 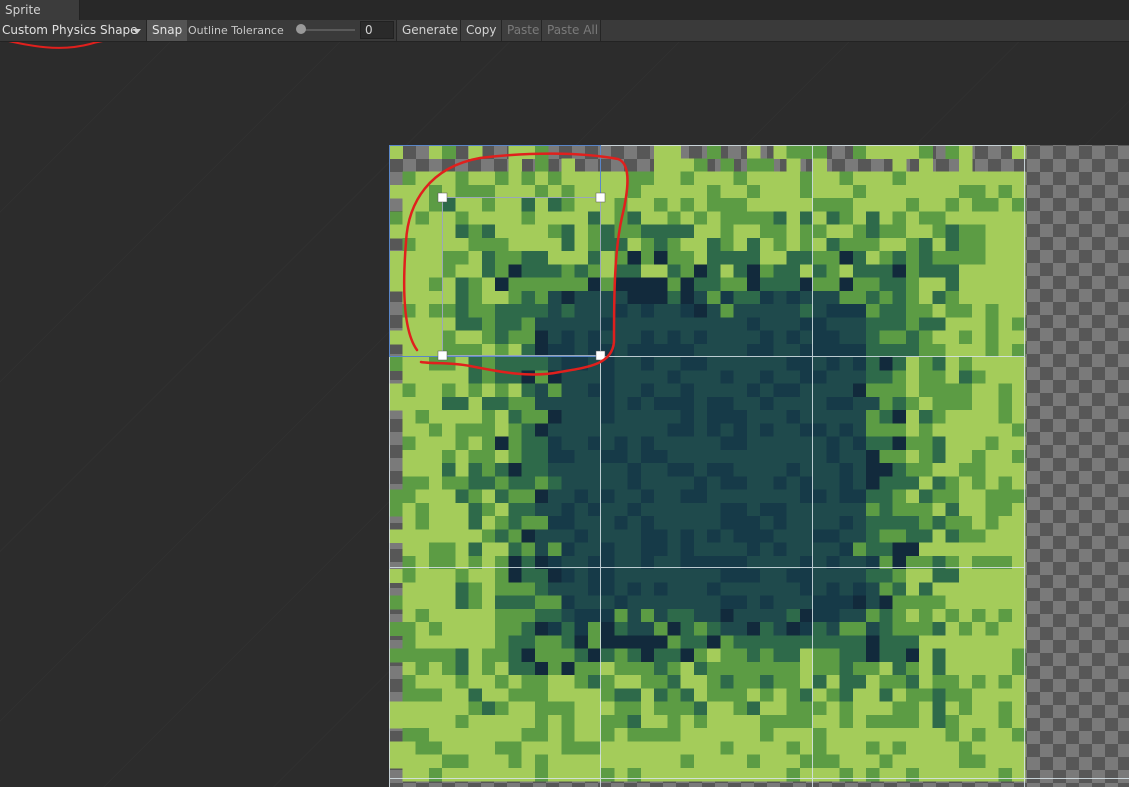 I want to click on copy-button: Copy, so click(x=481, y=30).